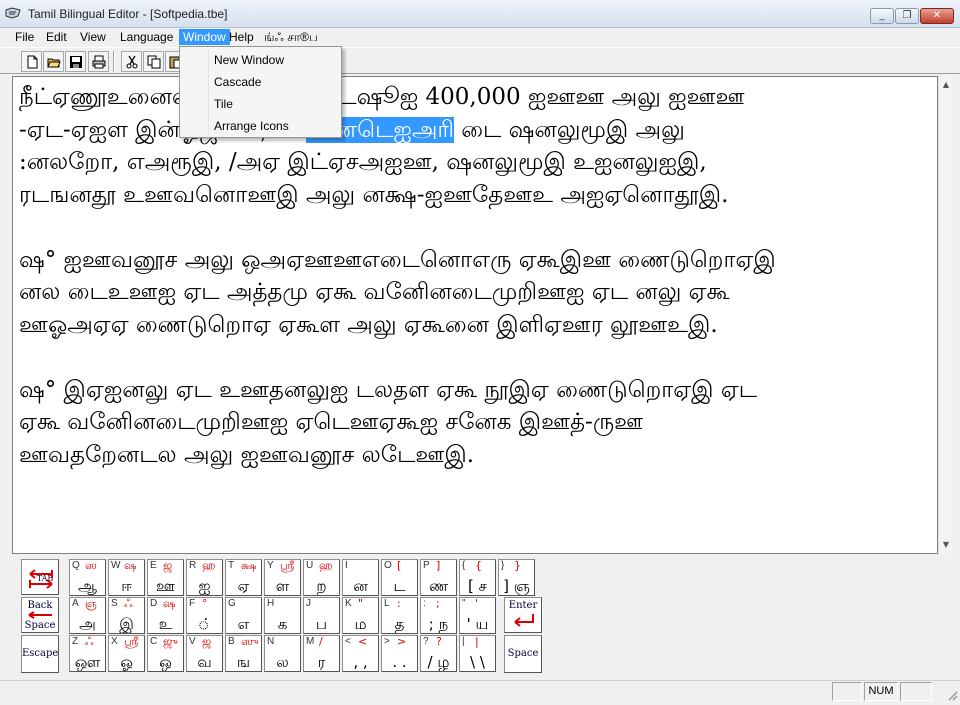 This screenshot has width=960, height=705. What do you see at coordinates (438, 577) in the screenshot?
I see `key-row1-9: P] ண` at bounding box center [438, 577].